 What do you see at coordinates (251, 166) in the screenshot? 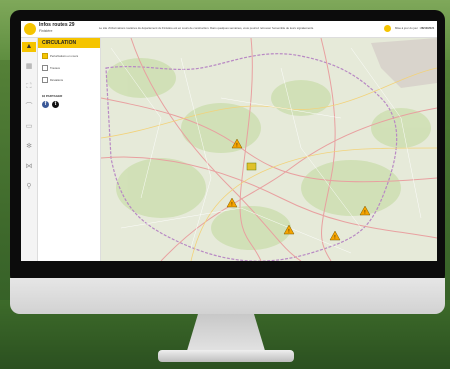
I see `works-marker` at bounding box center [251, 166].